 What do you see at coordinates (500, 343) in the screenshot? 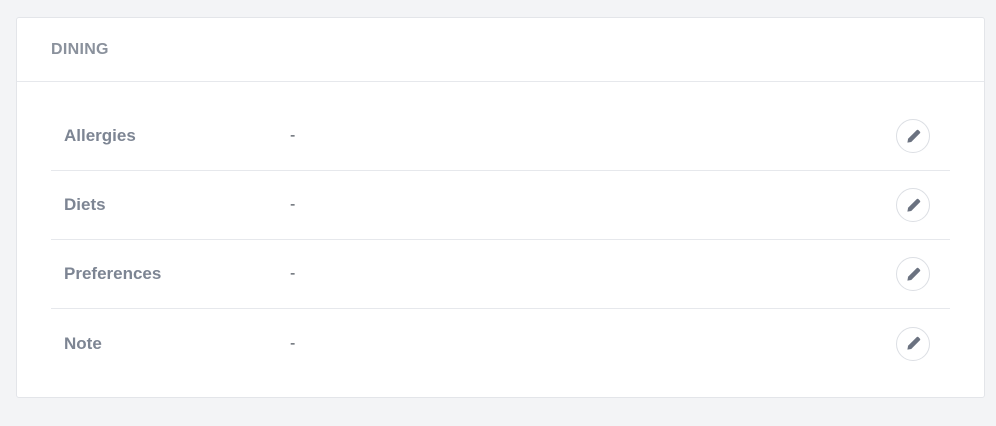
I see `field-row-note: Note -` at bounding box center [500, 343].